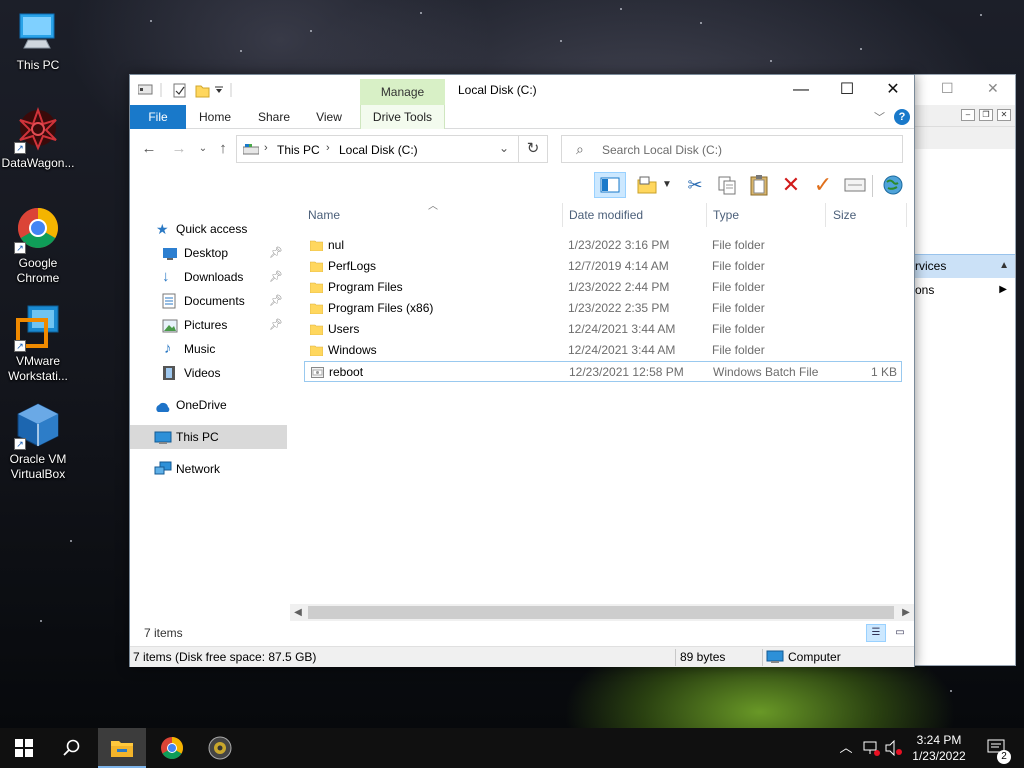  Describe the element at coordinates (208, 301) in the screenshot. I see `nav-item-documents: Documents 📌︎` at that location.